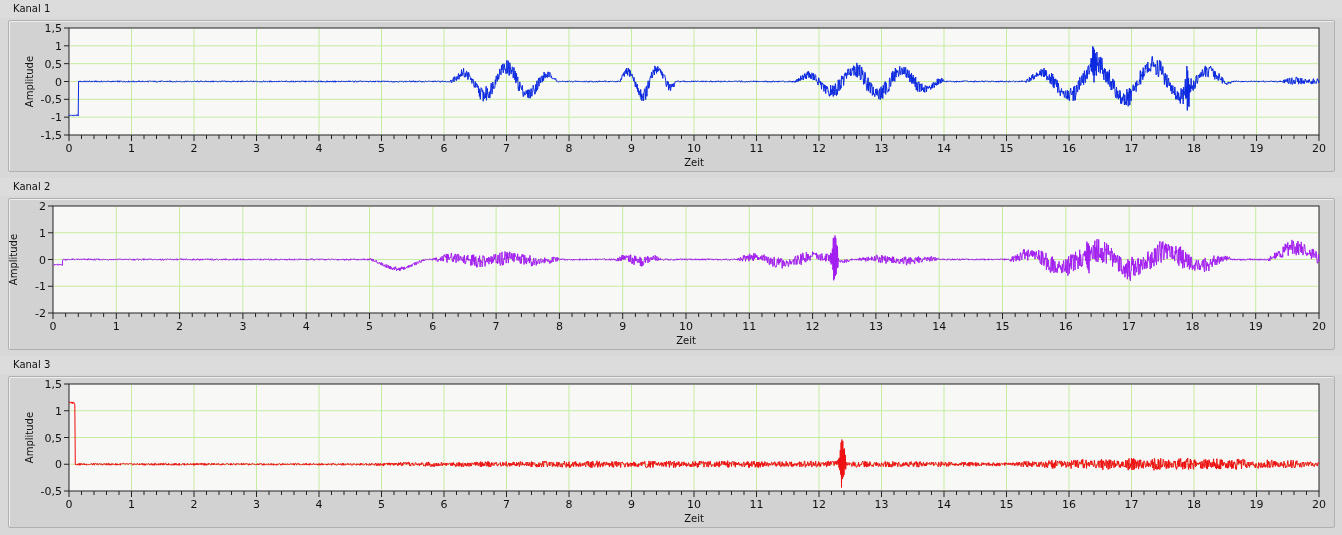  I want to click on y-tick-label: -2, so click(40, 313).